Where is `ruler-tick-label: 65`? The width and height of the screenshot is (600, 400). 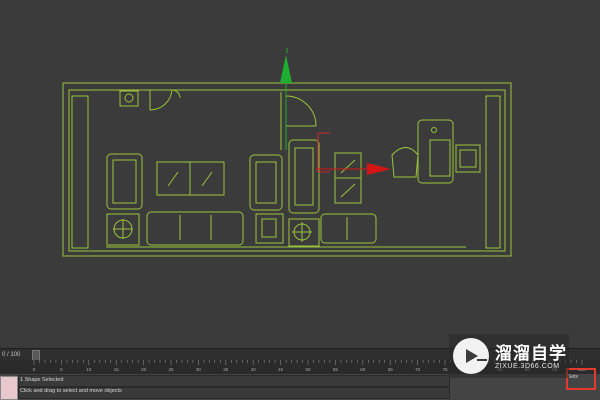 ruler-tick-label: 65 is located at coordinates (391, 369).